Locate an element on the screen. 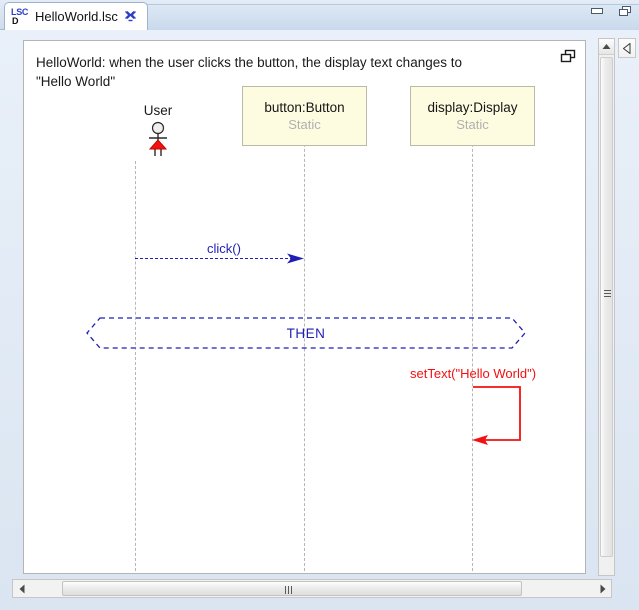  tab-title: HelloWorld.lsc is located at coordinates (76, 16).